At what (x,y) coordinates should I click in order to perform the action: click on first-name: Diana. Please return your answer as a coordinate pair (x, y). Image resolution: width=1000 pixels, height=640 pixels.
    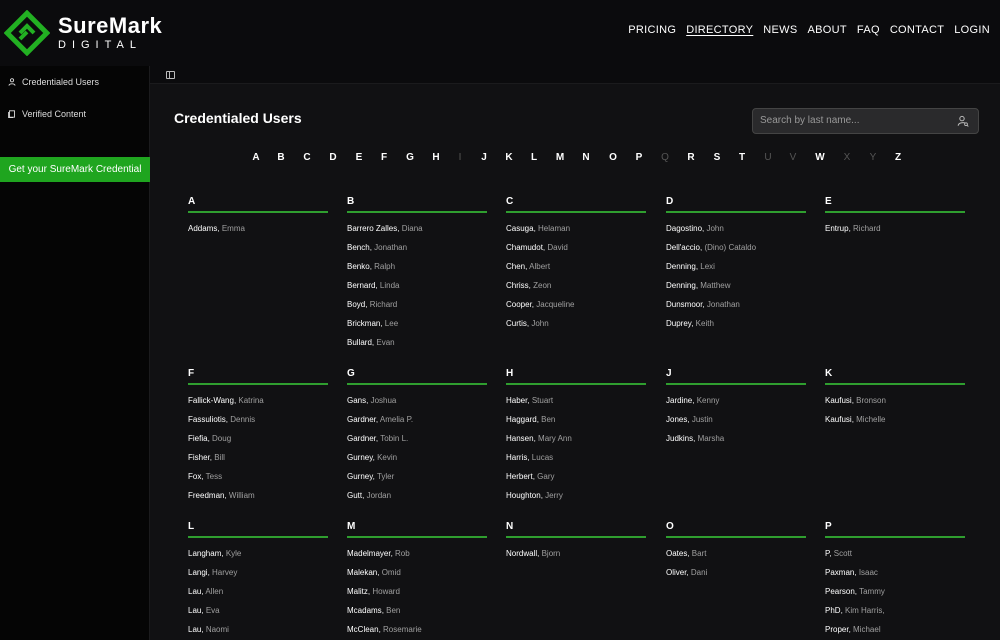
    Looking at the image, I should click on (412, 228).